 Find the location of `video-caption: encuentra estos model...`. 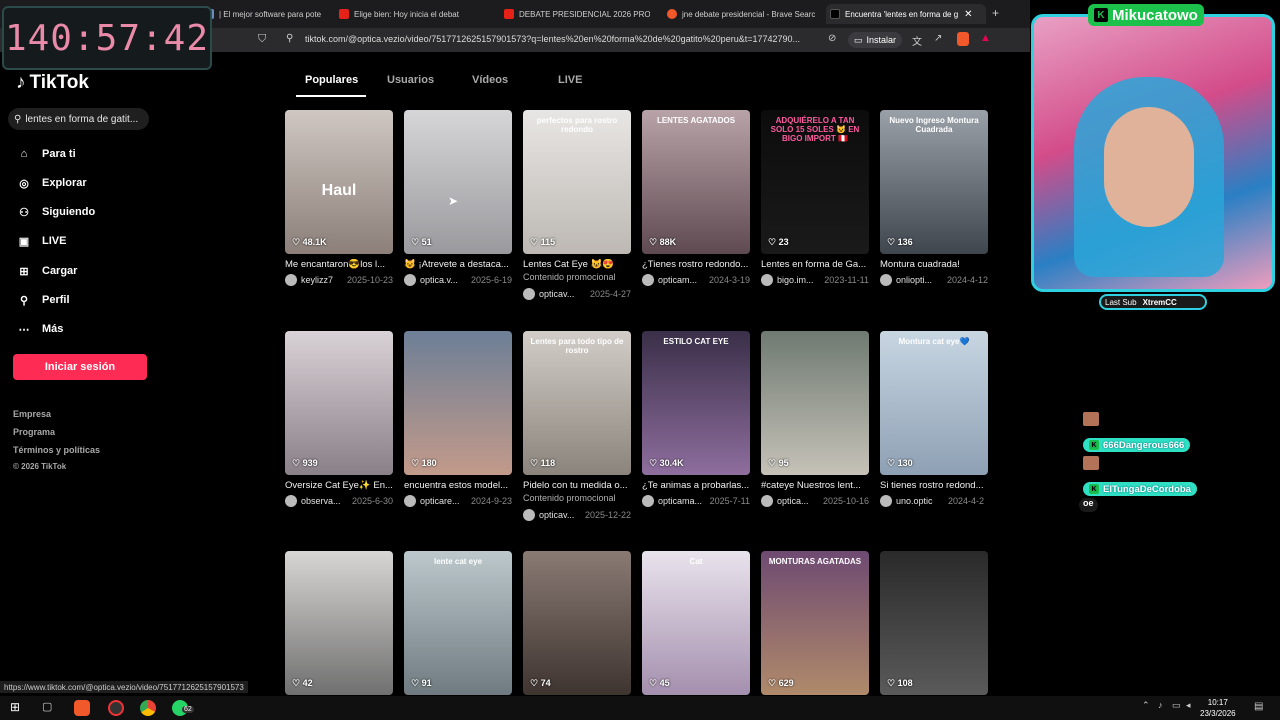

video-caption: encuentra estos model... is located at coordinates (458, 485).